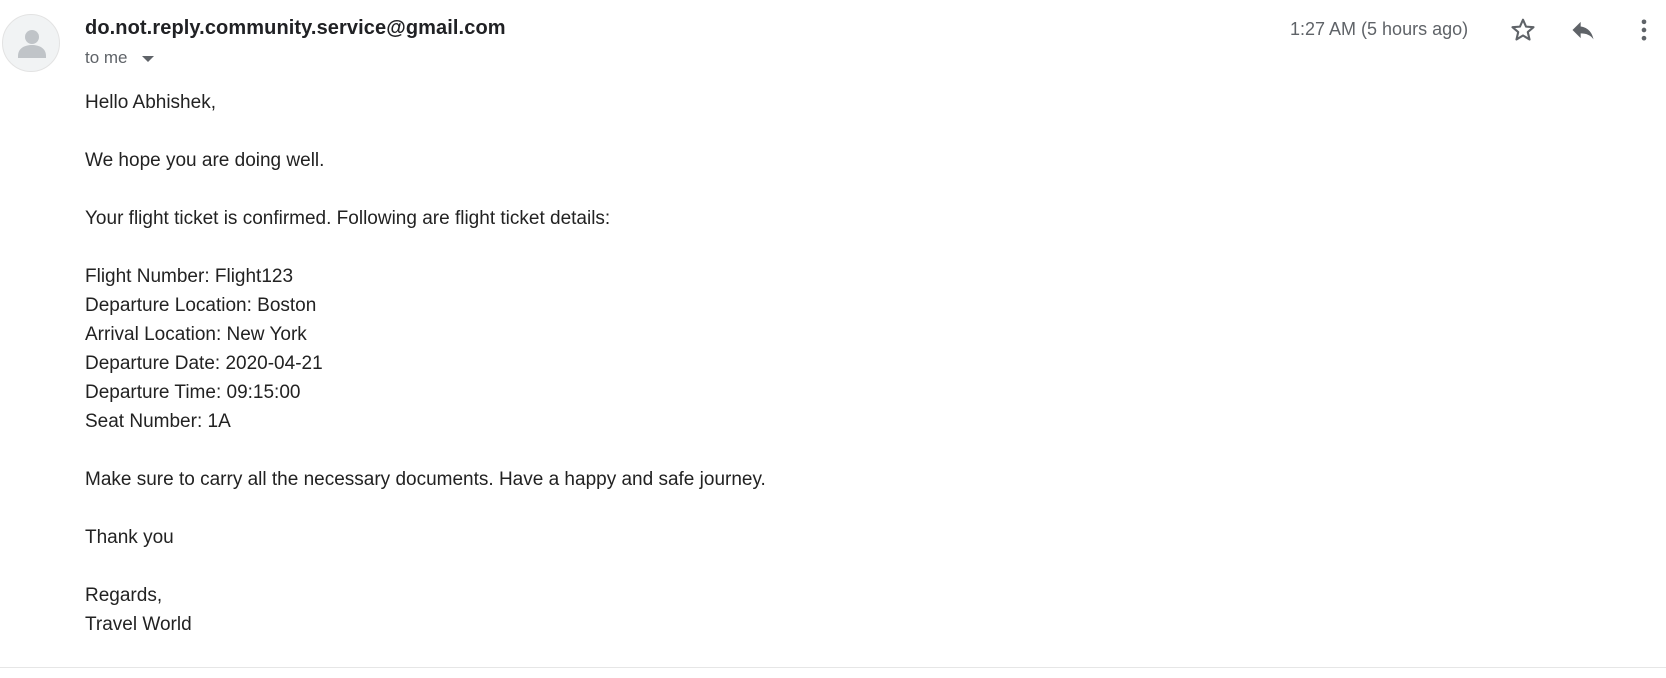 Image resolution: width=1666 pixels, height=678 pixels. I want to click on detail-departure-date: Departure Date: 2020-04-21, so click(204, 363).